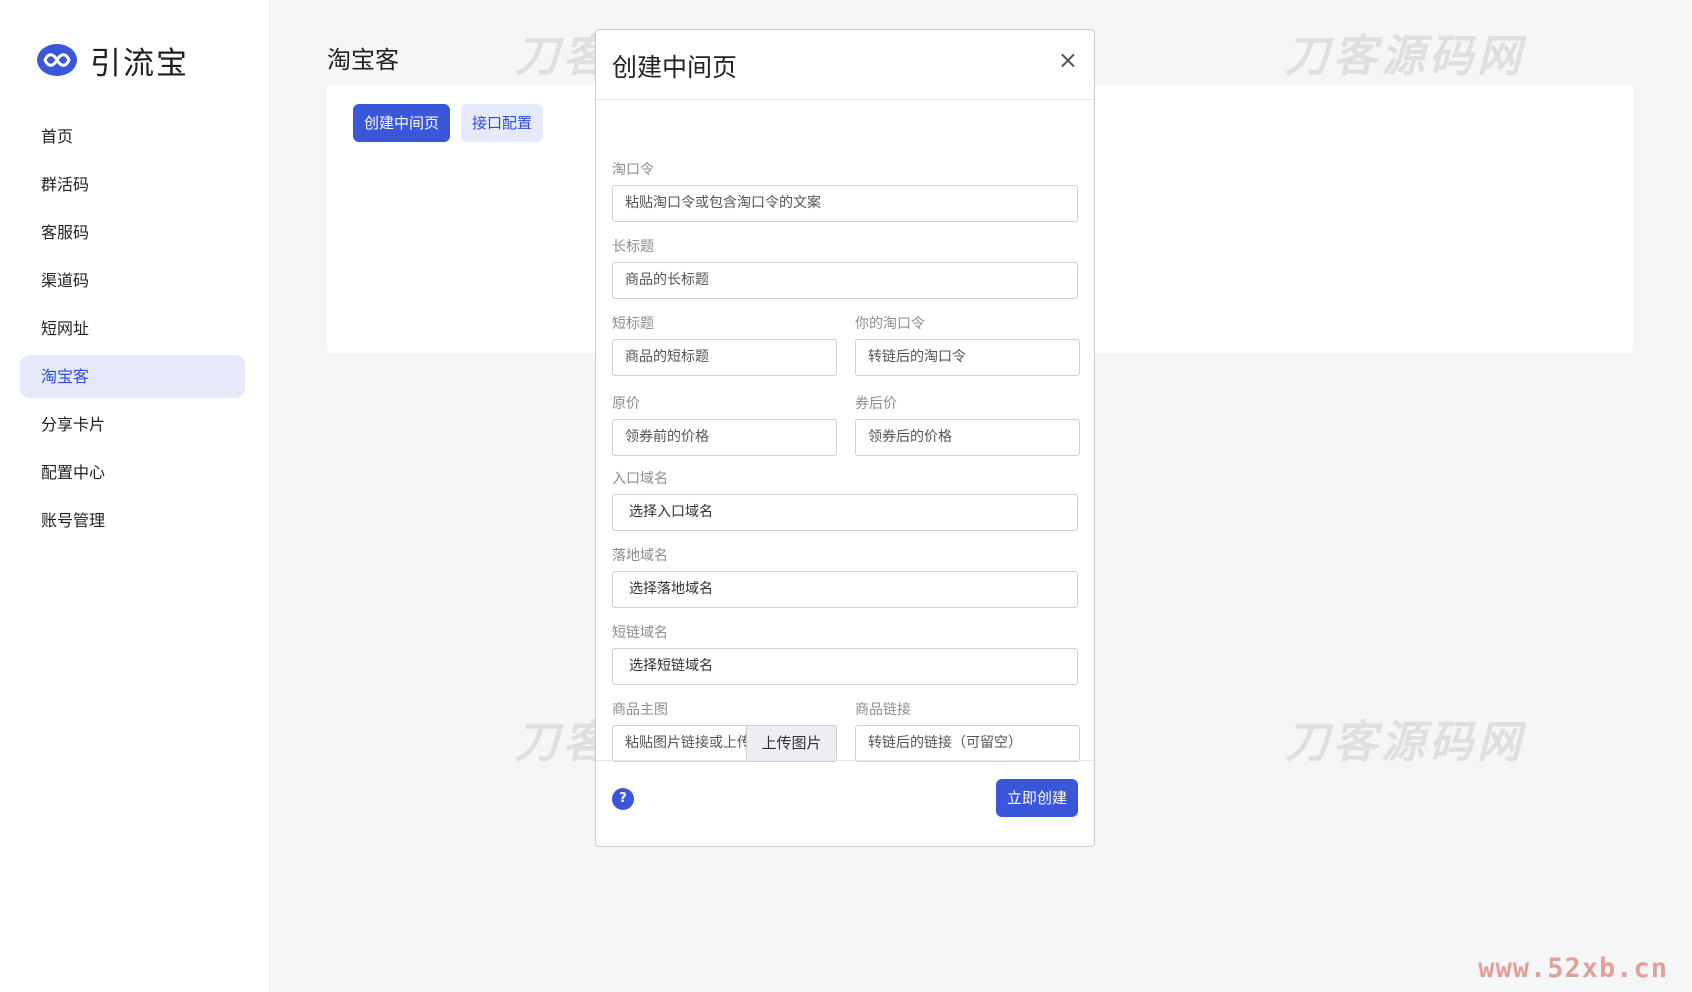 This screenshot has width=1692, height=992. What do you see at coordinates (724, 357) in the screenshot?
I see `short-title-input: 商品的短标题` at bounding box center [724, 357].